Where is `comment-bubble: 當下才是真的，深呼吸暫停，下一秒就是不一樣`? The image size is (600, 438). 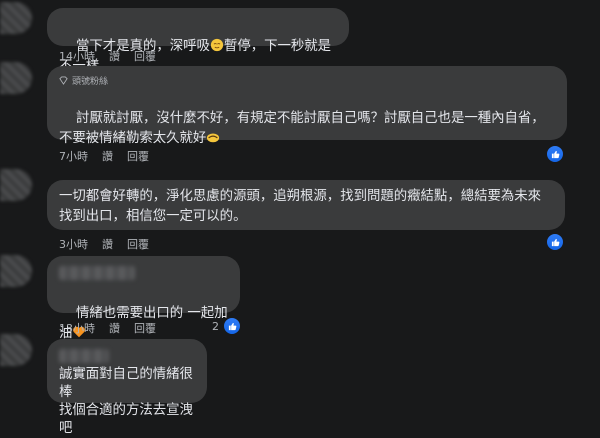
comment-bubble: 當下才是真的，深呼吸暫停，下一秒就是不一樣 is located at coordinates (198, 41).